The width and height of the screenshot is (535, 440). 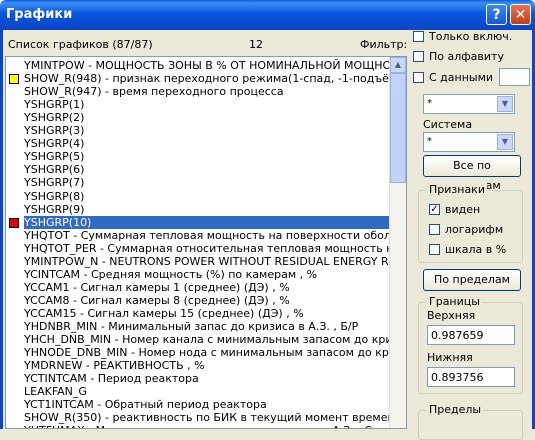 What do you see at coordinates (54, 209) in the screenshot?
I see `list-item-label: YSHGRP(9)` at bounding box center [54, 209].